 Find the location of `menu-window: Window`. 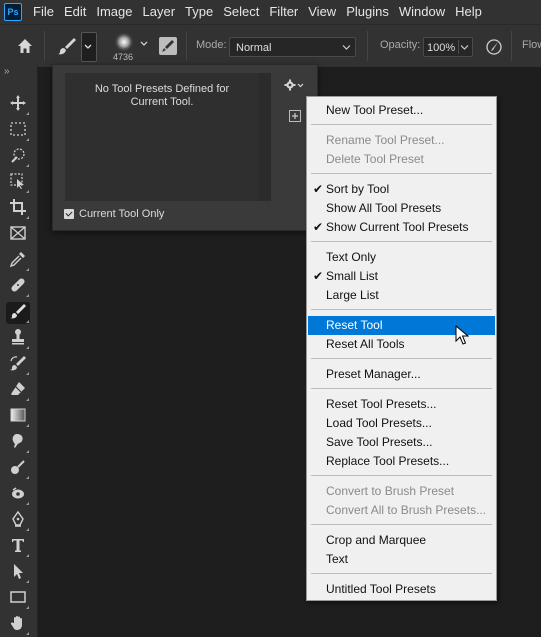

menu-window: Window is located at coordinates (422, 12).